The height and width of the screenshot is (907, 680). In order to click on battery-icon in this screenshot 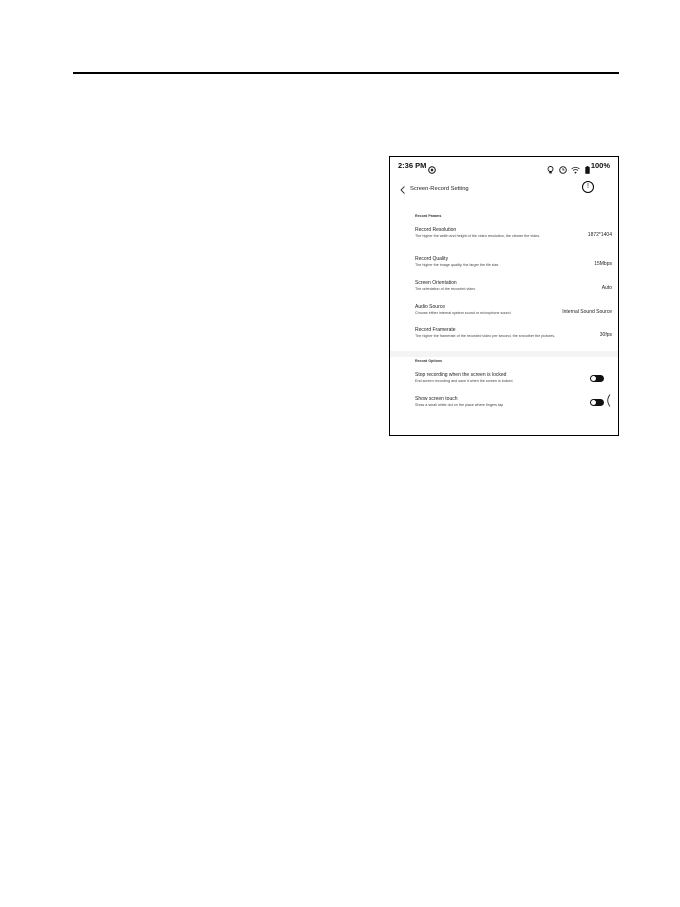, I will do `click(587, 170)`.